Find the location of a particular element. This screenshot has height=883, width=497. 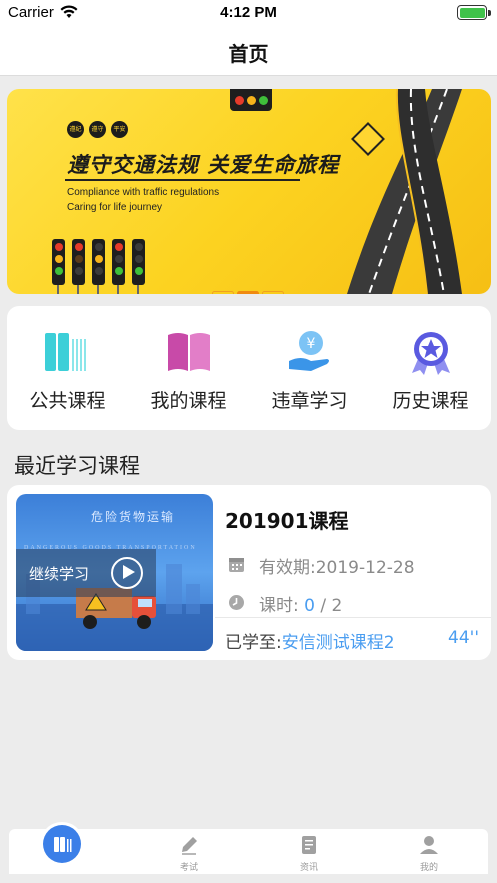

road-illustration is located at coordinates (404, 191).